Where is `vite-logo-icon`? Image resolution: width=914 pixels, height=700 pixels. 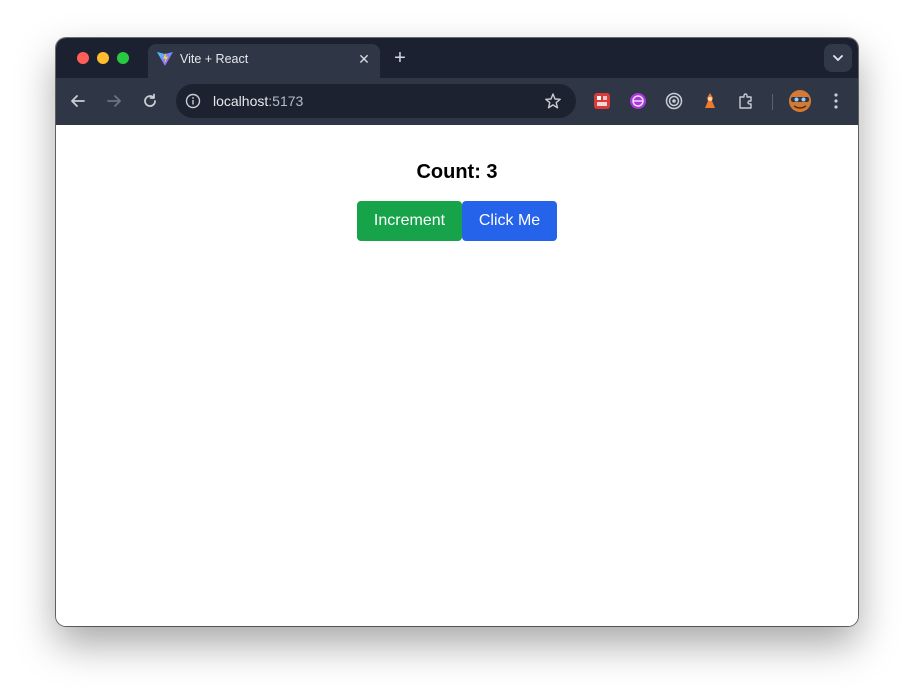
vite-logo-icon is located at coordinates (165, 59).